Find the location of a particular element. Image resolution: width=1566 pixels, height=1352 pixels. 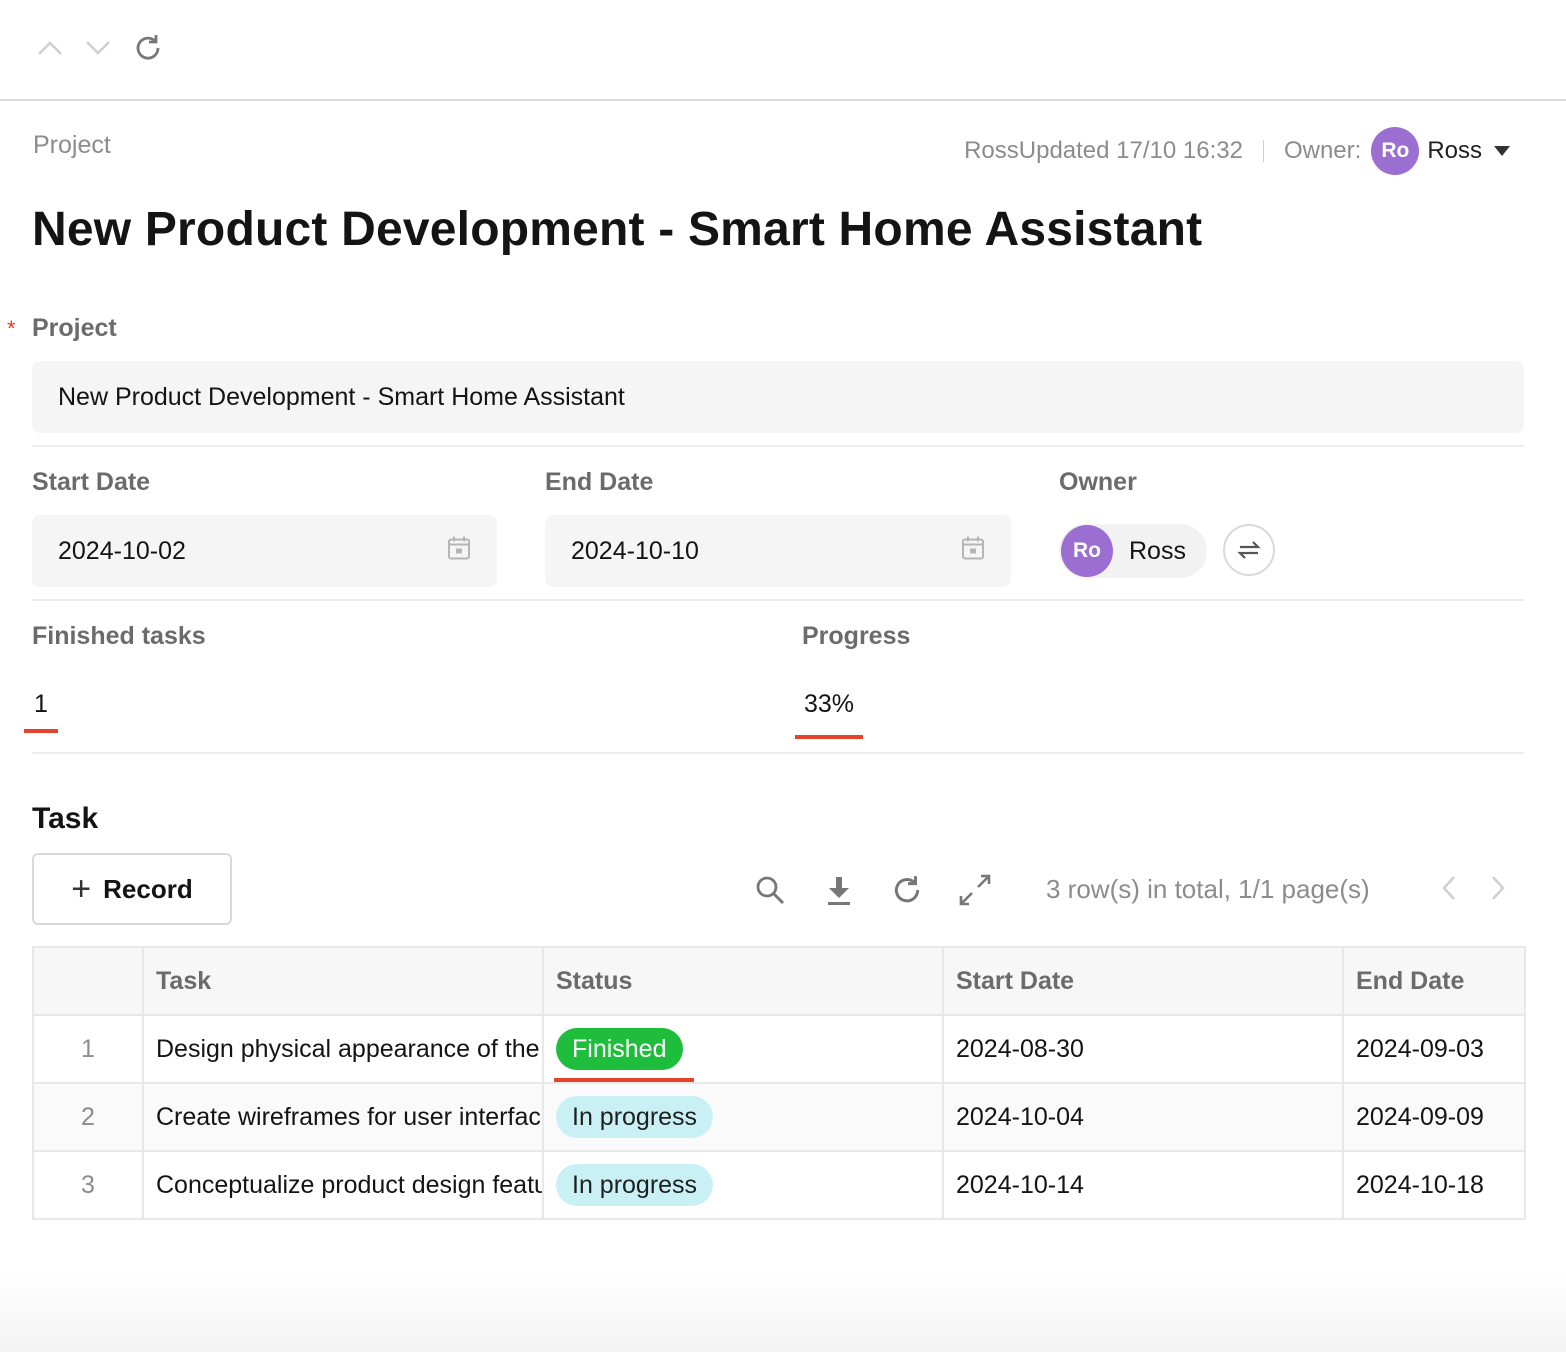

task-name-cell: Create wireframes for user interface is located at coordinates (343, 1117).